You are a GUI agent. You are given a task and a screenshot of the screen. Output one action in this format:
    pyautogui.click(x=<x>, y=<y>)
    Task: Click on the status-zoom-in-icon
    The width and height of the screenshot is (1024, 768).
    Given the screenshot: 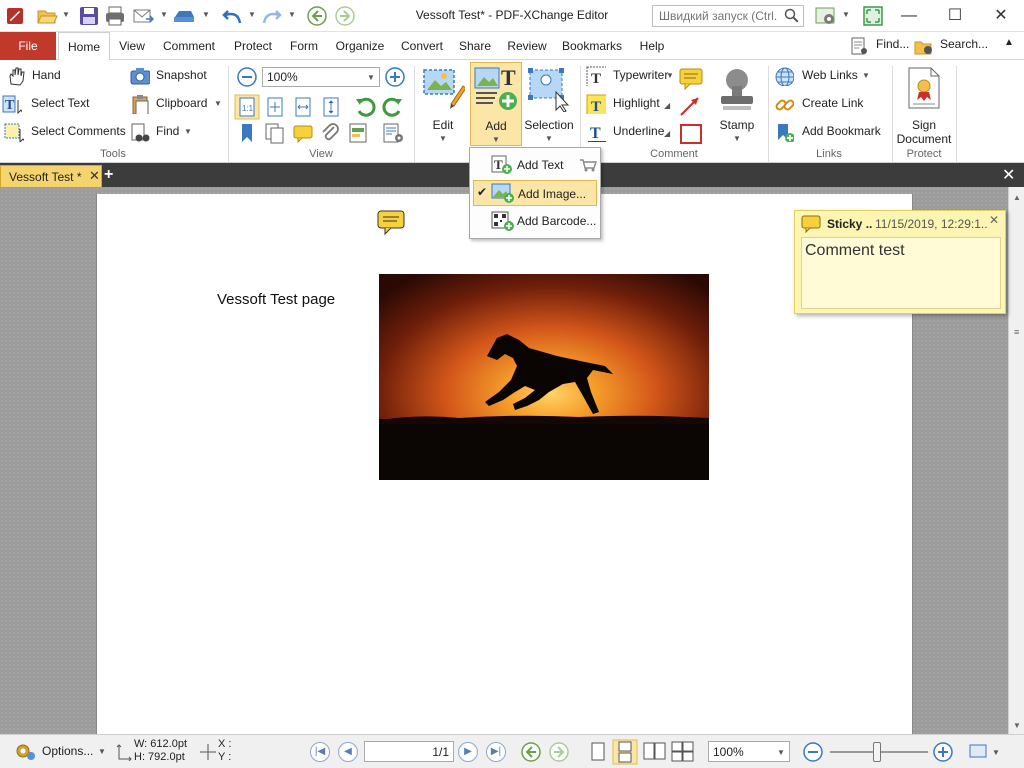 What is the action you would take?
    pyautogui.click(x=943, y=752)
    